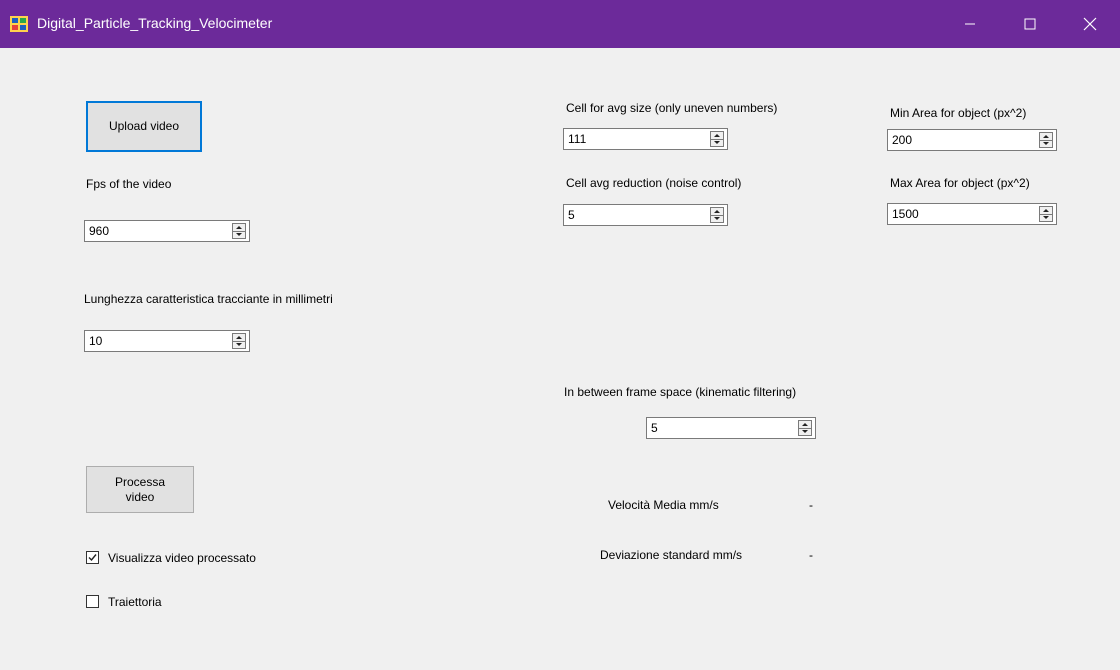 The image size is (1120, 670). What do you see at coordinates (654, 183) in the screenshot?
I see `cell-avg-reduction-label: Cell avg reduction (noise control)` at bounding box center [654, 183].